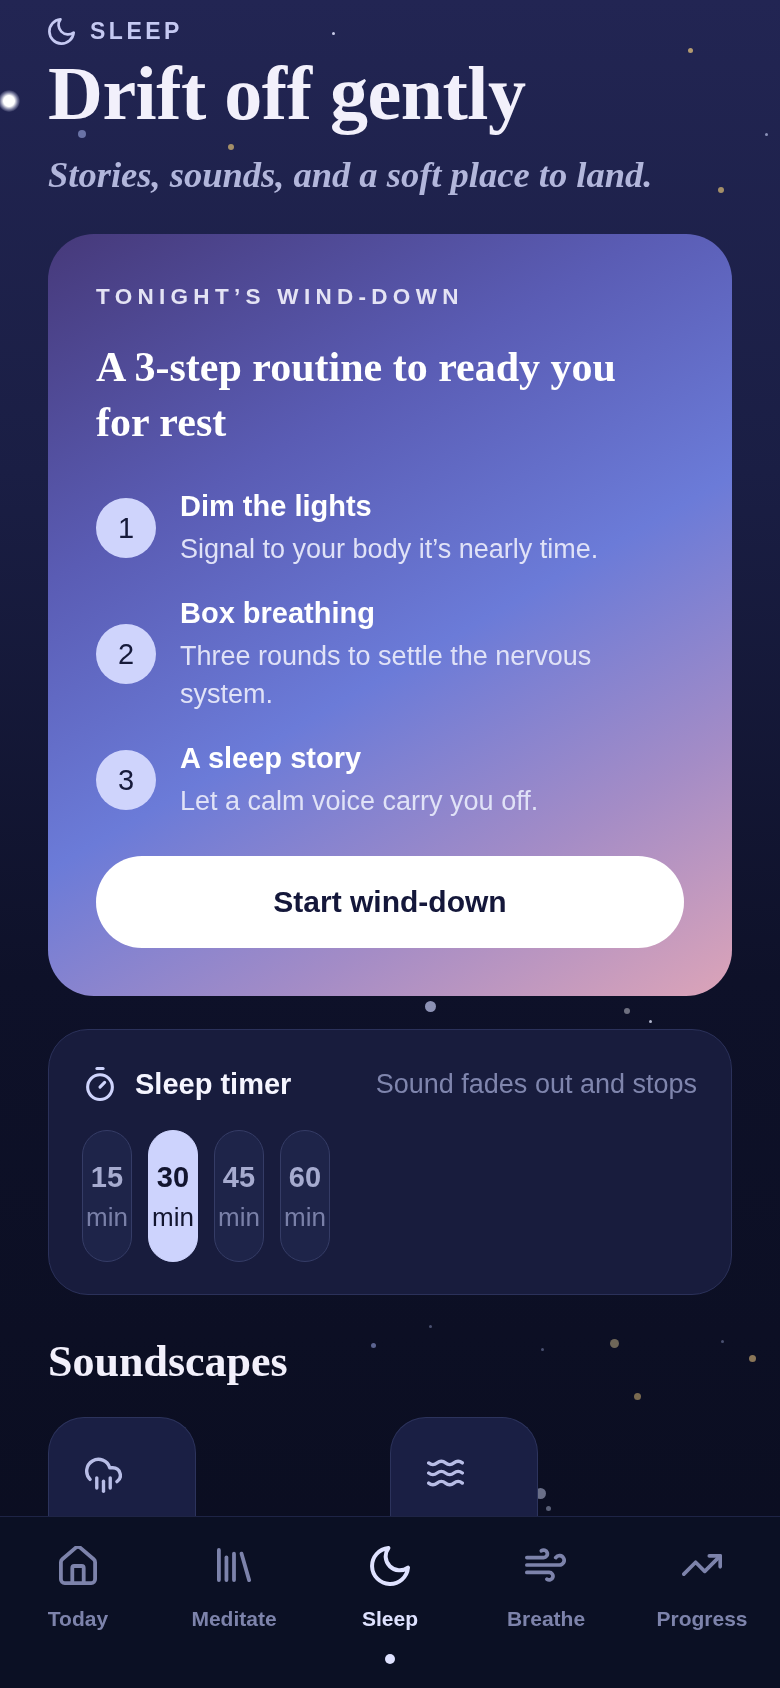 This screenshot has height=1688, width=780. Describe the element at coordinates (126, 654) in the screenshot. I see `step-number: 2` at that location.